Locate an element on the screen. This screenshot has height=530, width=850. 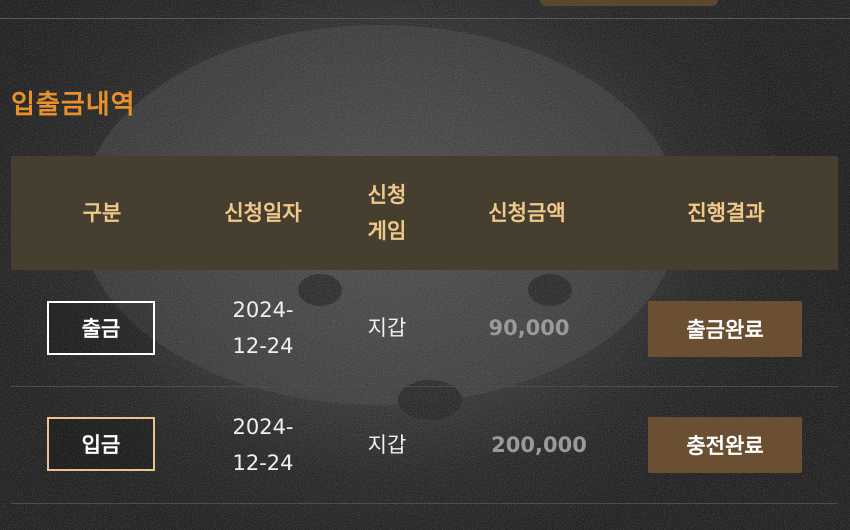
header-type: 구분 is located at coordinates (102, 213).